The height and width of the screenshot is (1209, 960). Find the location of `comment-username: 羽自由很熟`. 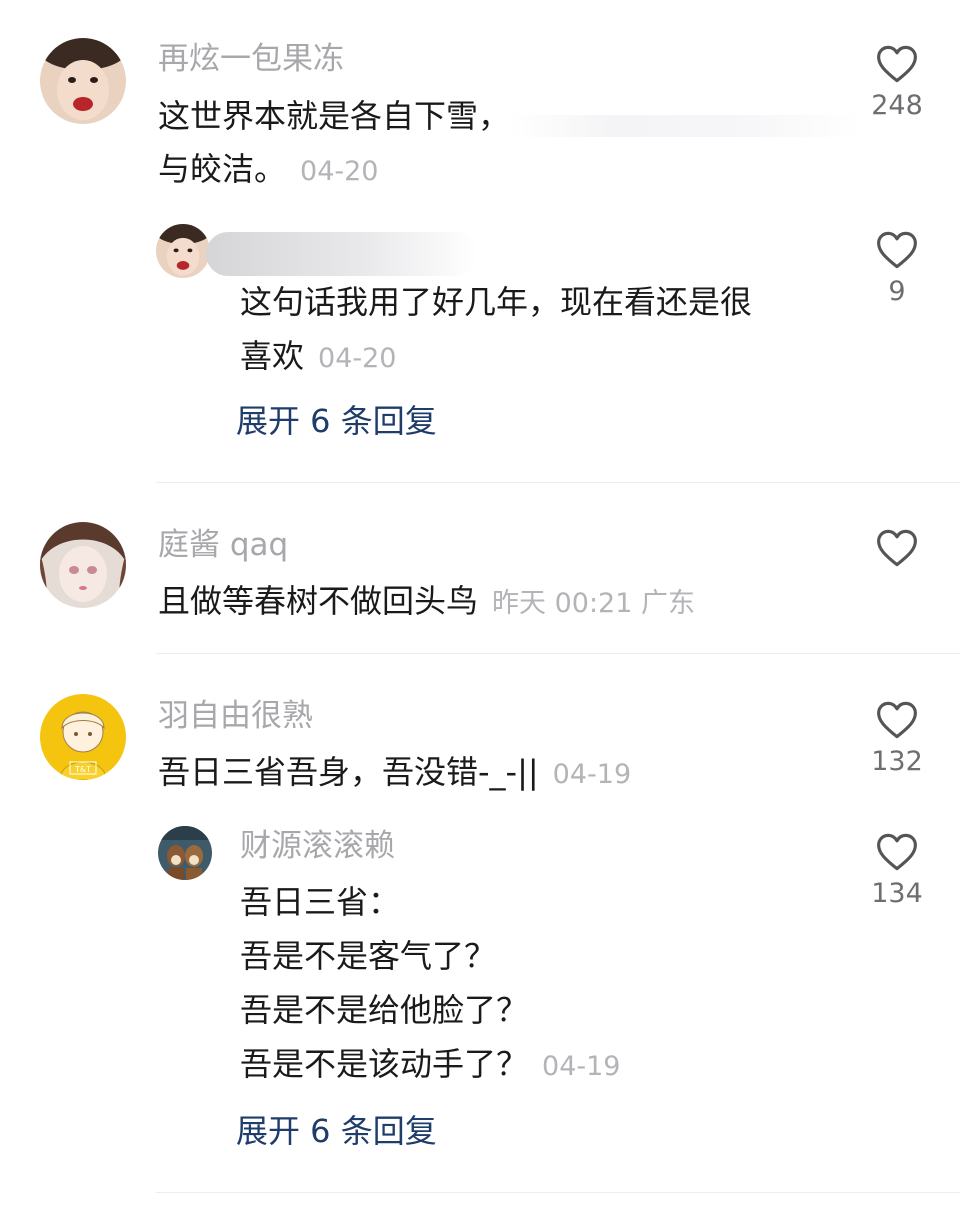

comment-username: 羽自由很熟 is located at coordinates (235, 716).